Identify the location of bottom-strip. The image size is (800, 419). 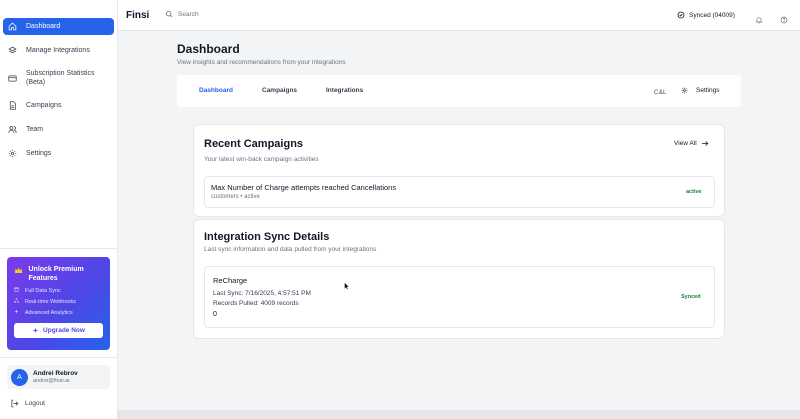
(459, 414).